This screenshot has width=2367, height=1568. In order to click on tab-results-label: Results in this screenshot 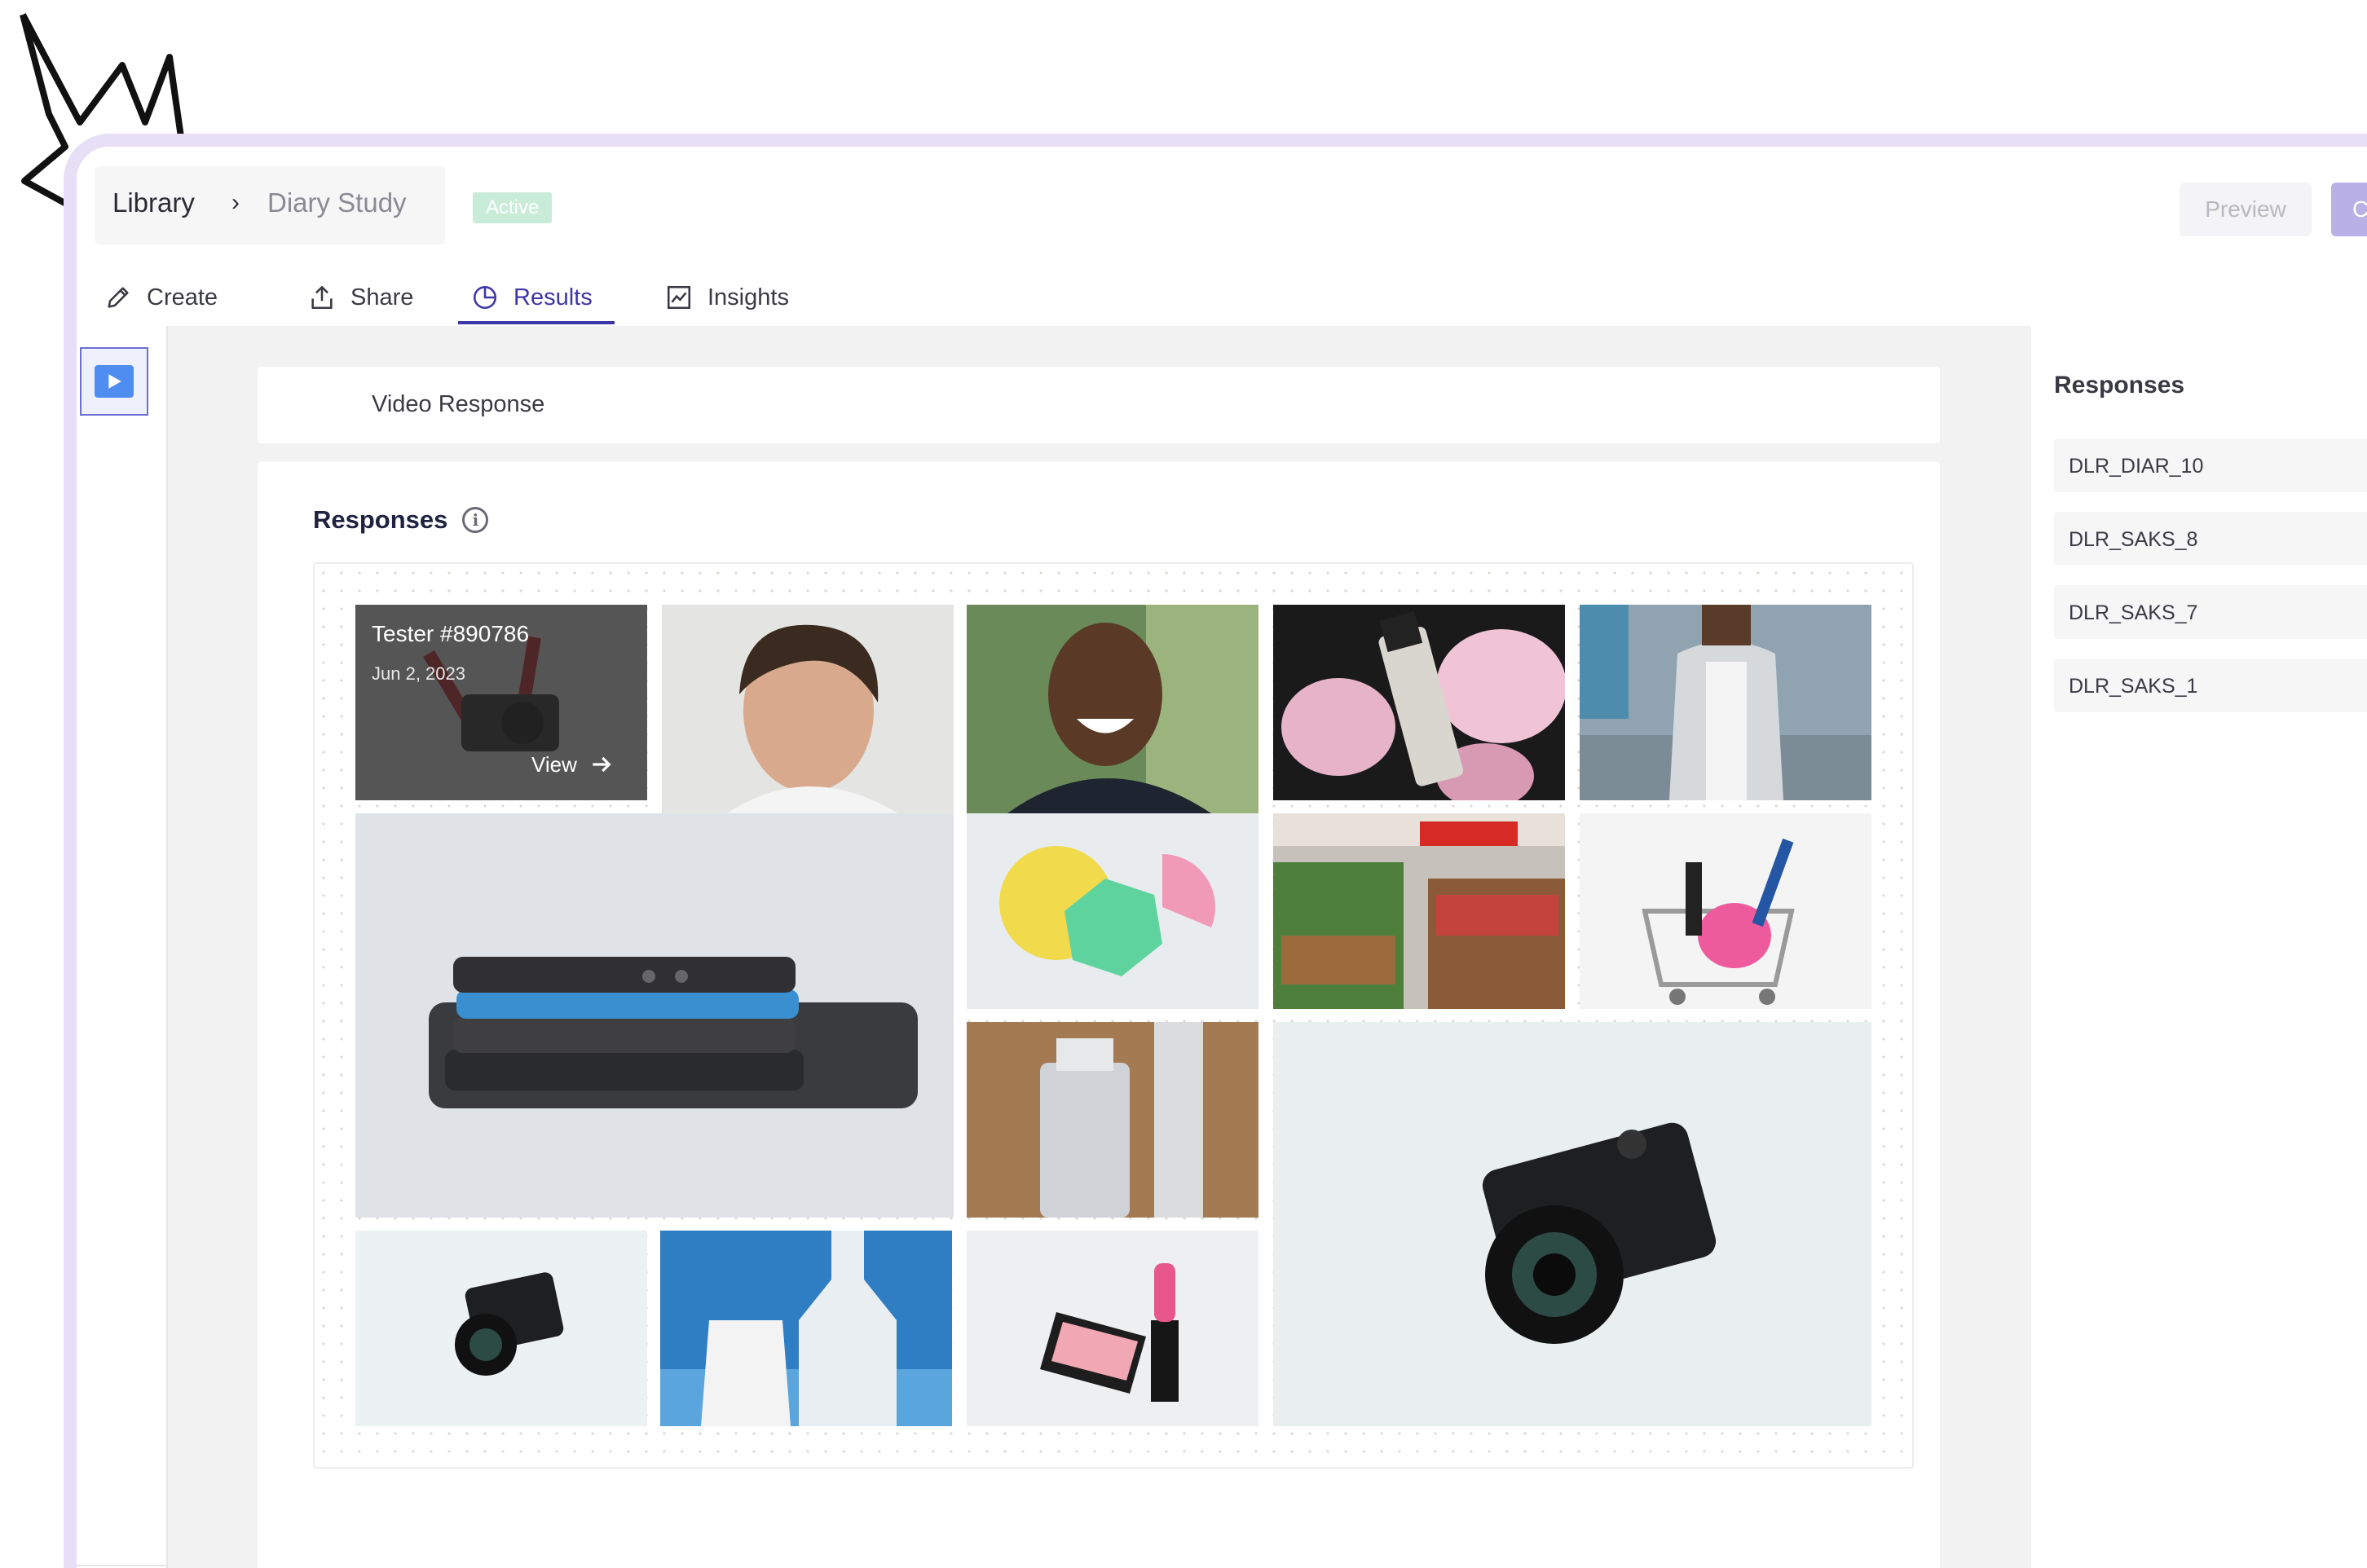, I will do `click(553, 297)`.